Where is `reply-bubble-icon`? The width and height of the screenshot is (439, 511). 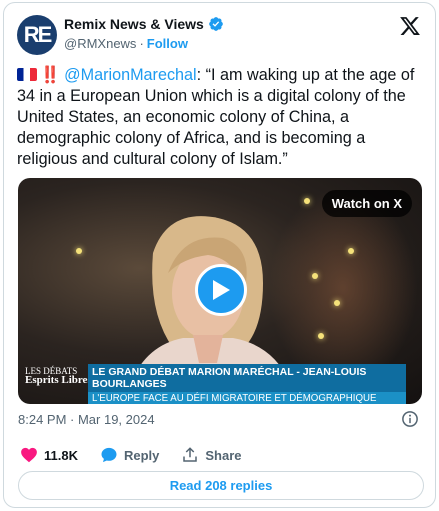
reply-bubble-icon is located at coordinates (109, 455).